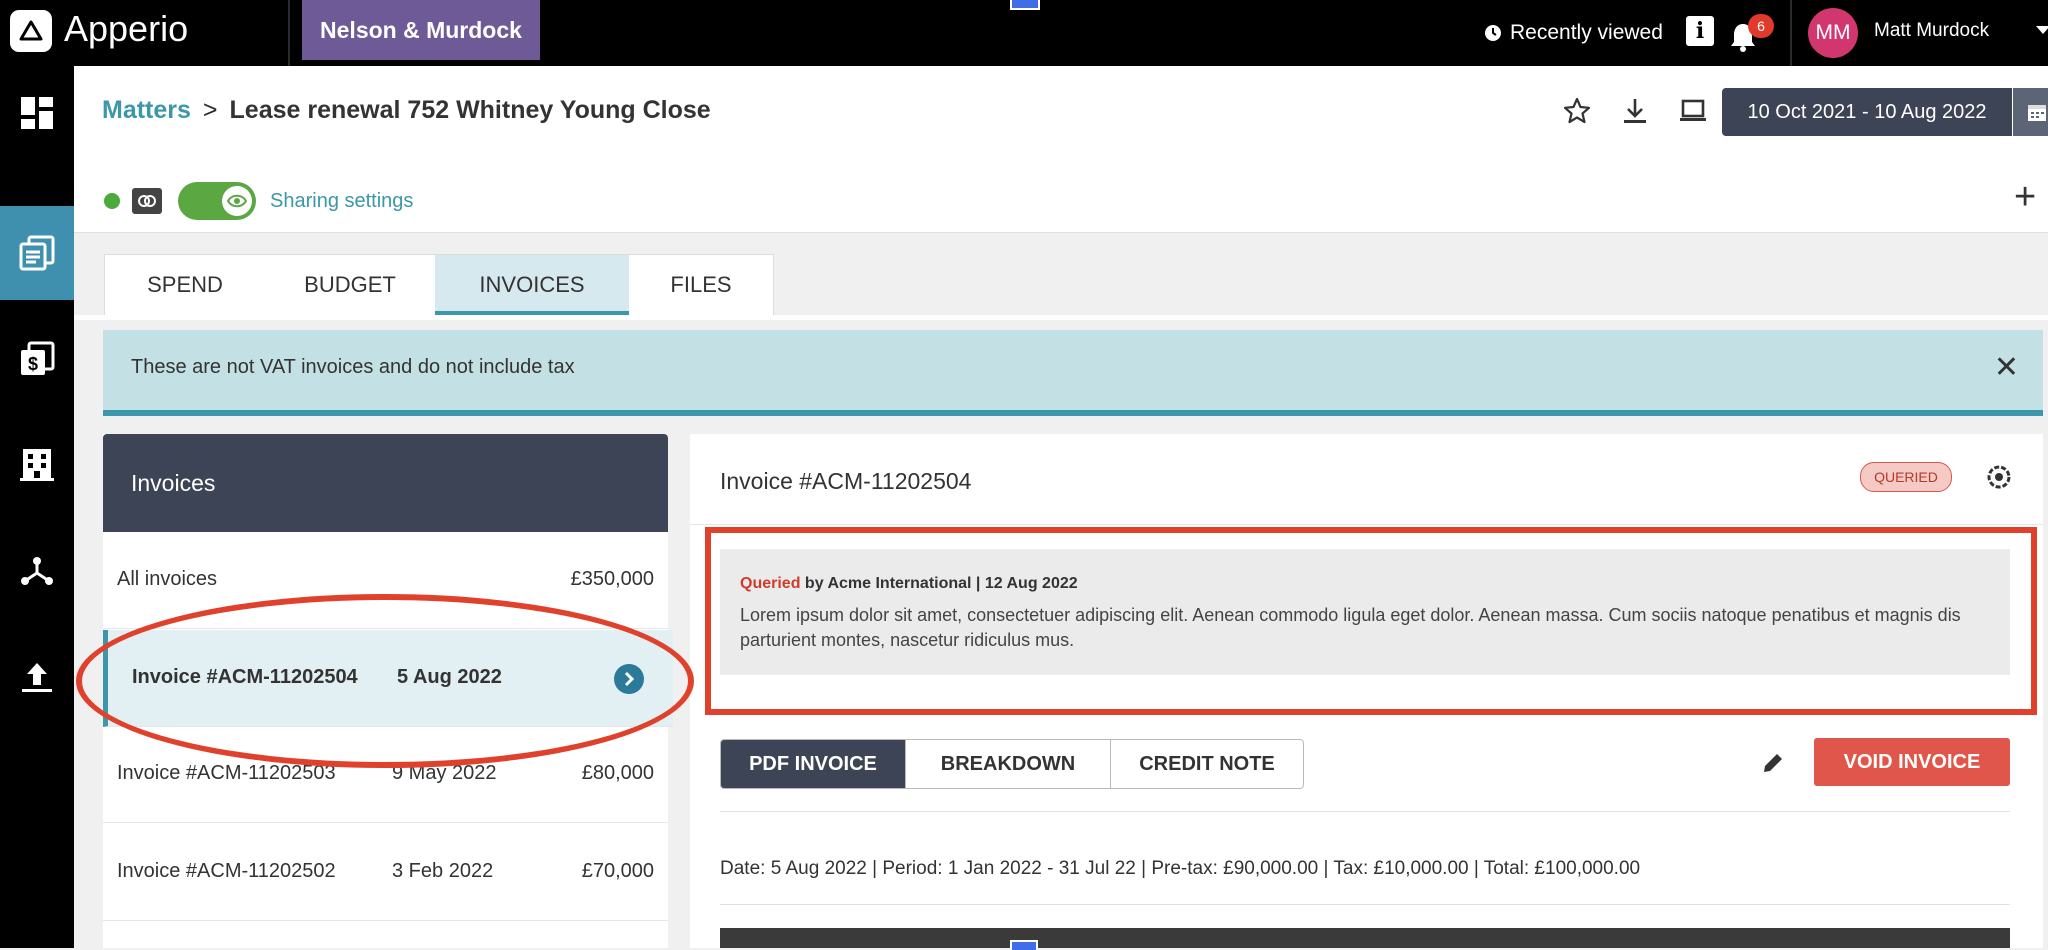 This screenshot has width=2048, height=950. I want to click on calendar-button, so click(2030, 112).